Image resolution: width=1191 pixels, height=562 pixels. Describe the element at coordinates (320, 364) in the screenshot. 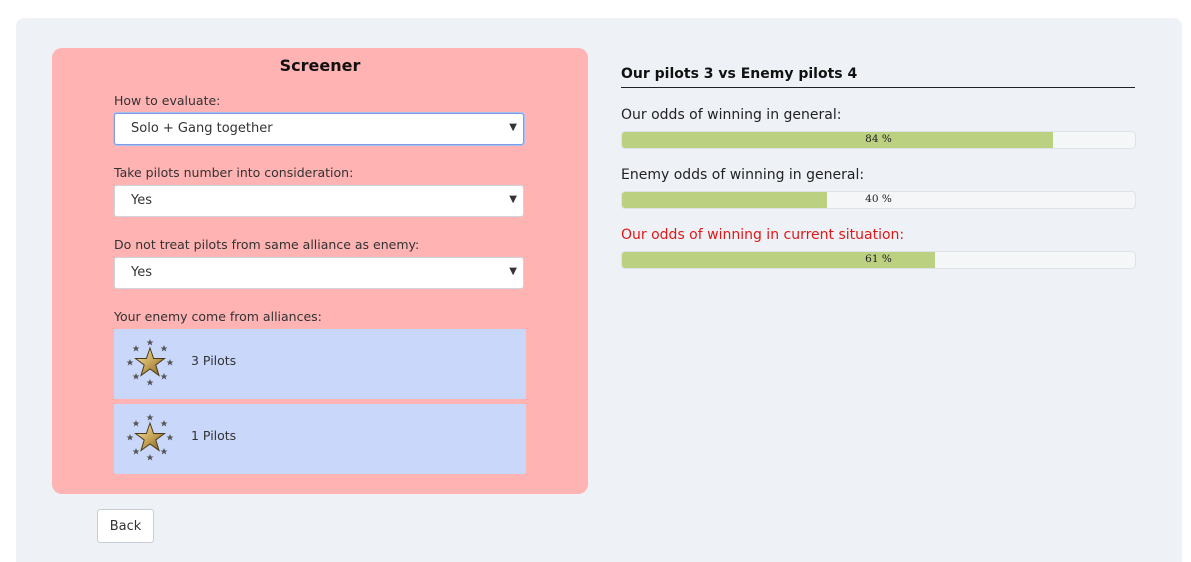

I see `alliance-card: 3 Pilots` at that location.